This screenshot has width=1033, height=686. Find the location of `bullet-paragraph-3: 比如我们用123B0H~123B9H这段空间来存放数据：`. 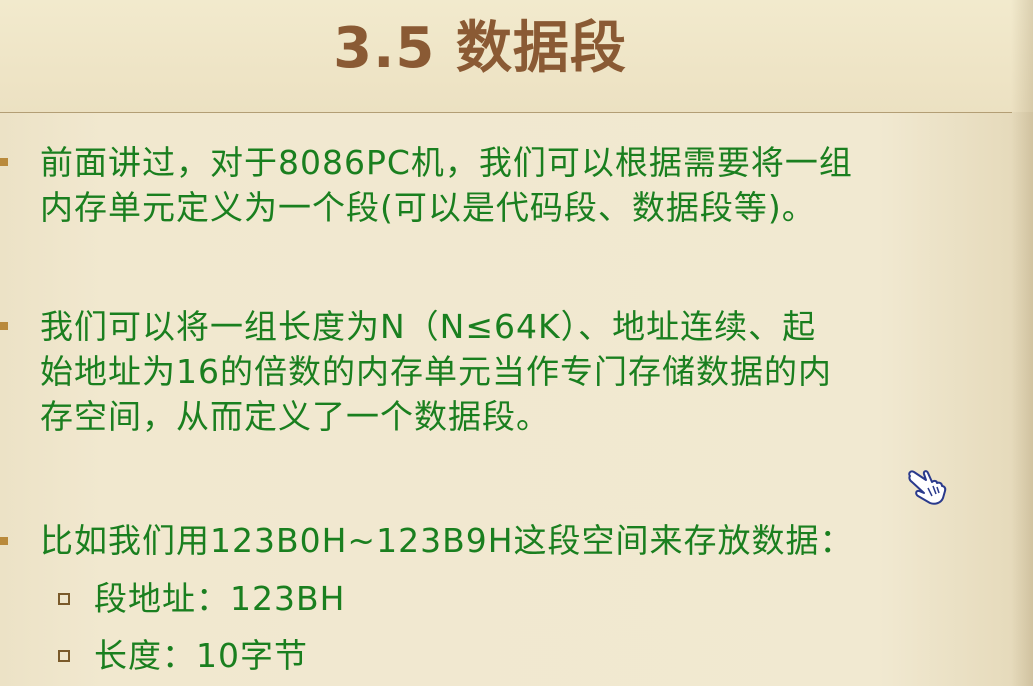

bullet-paragraph-3: 比如我们用123B0H~123B9H这段空间来存放数据： is located at coordinates (515, 540).